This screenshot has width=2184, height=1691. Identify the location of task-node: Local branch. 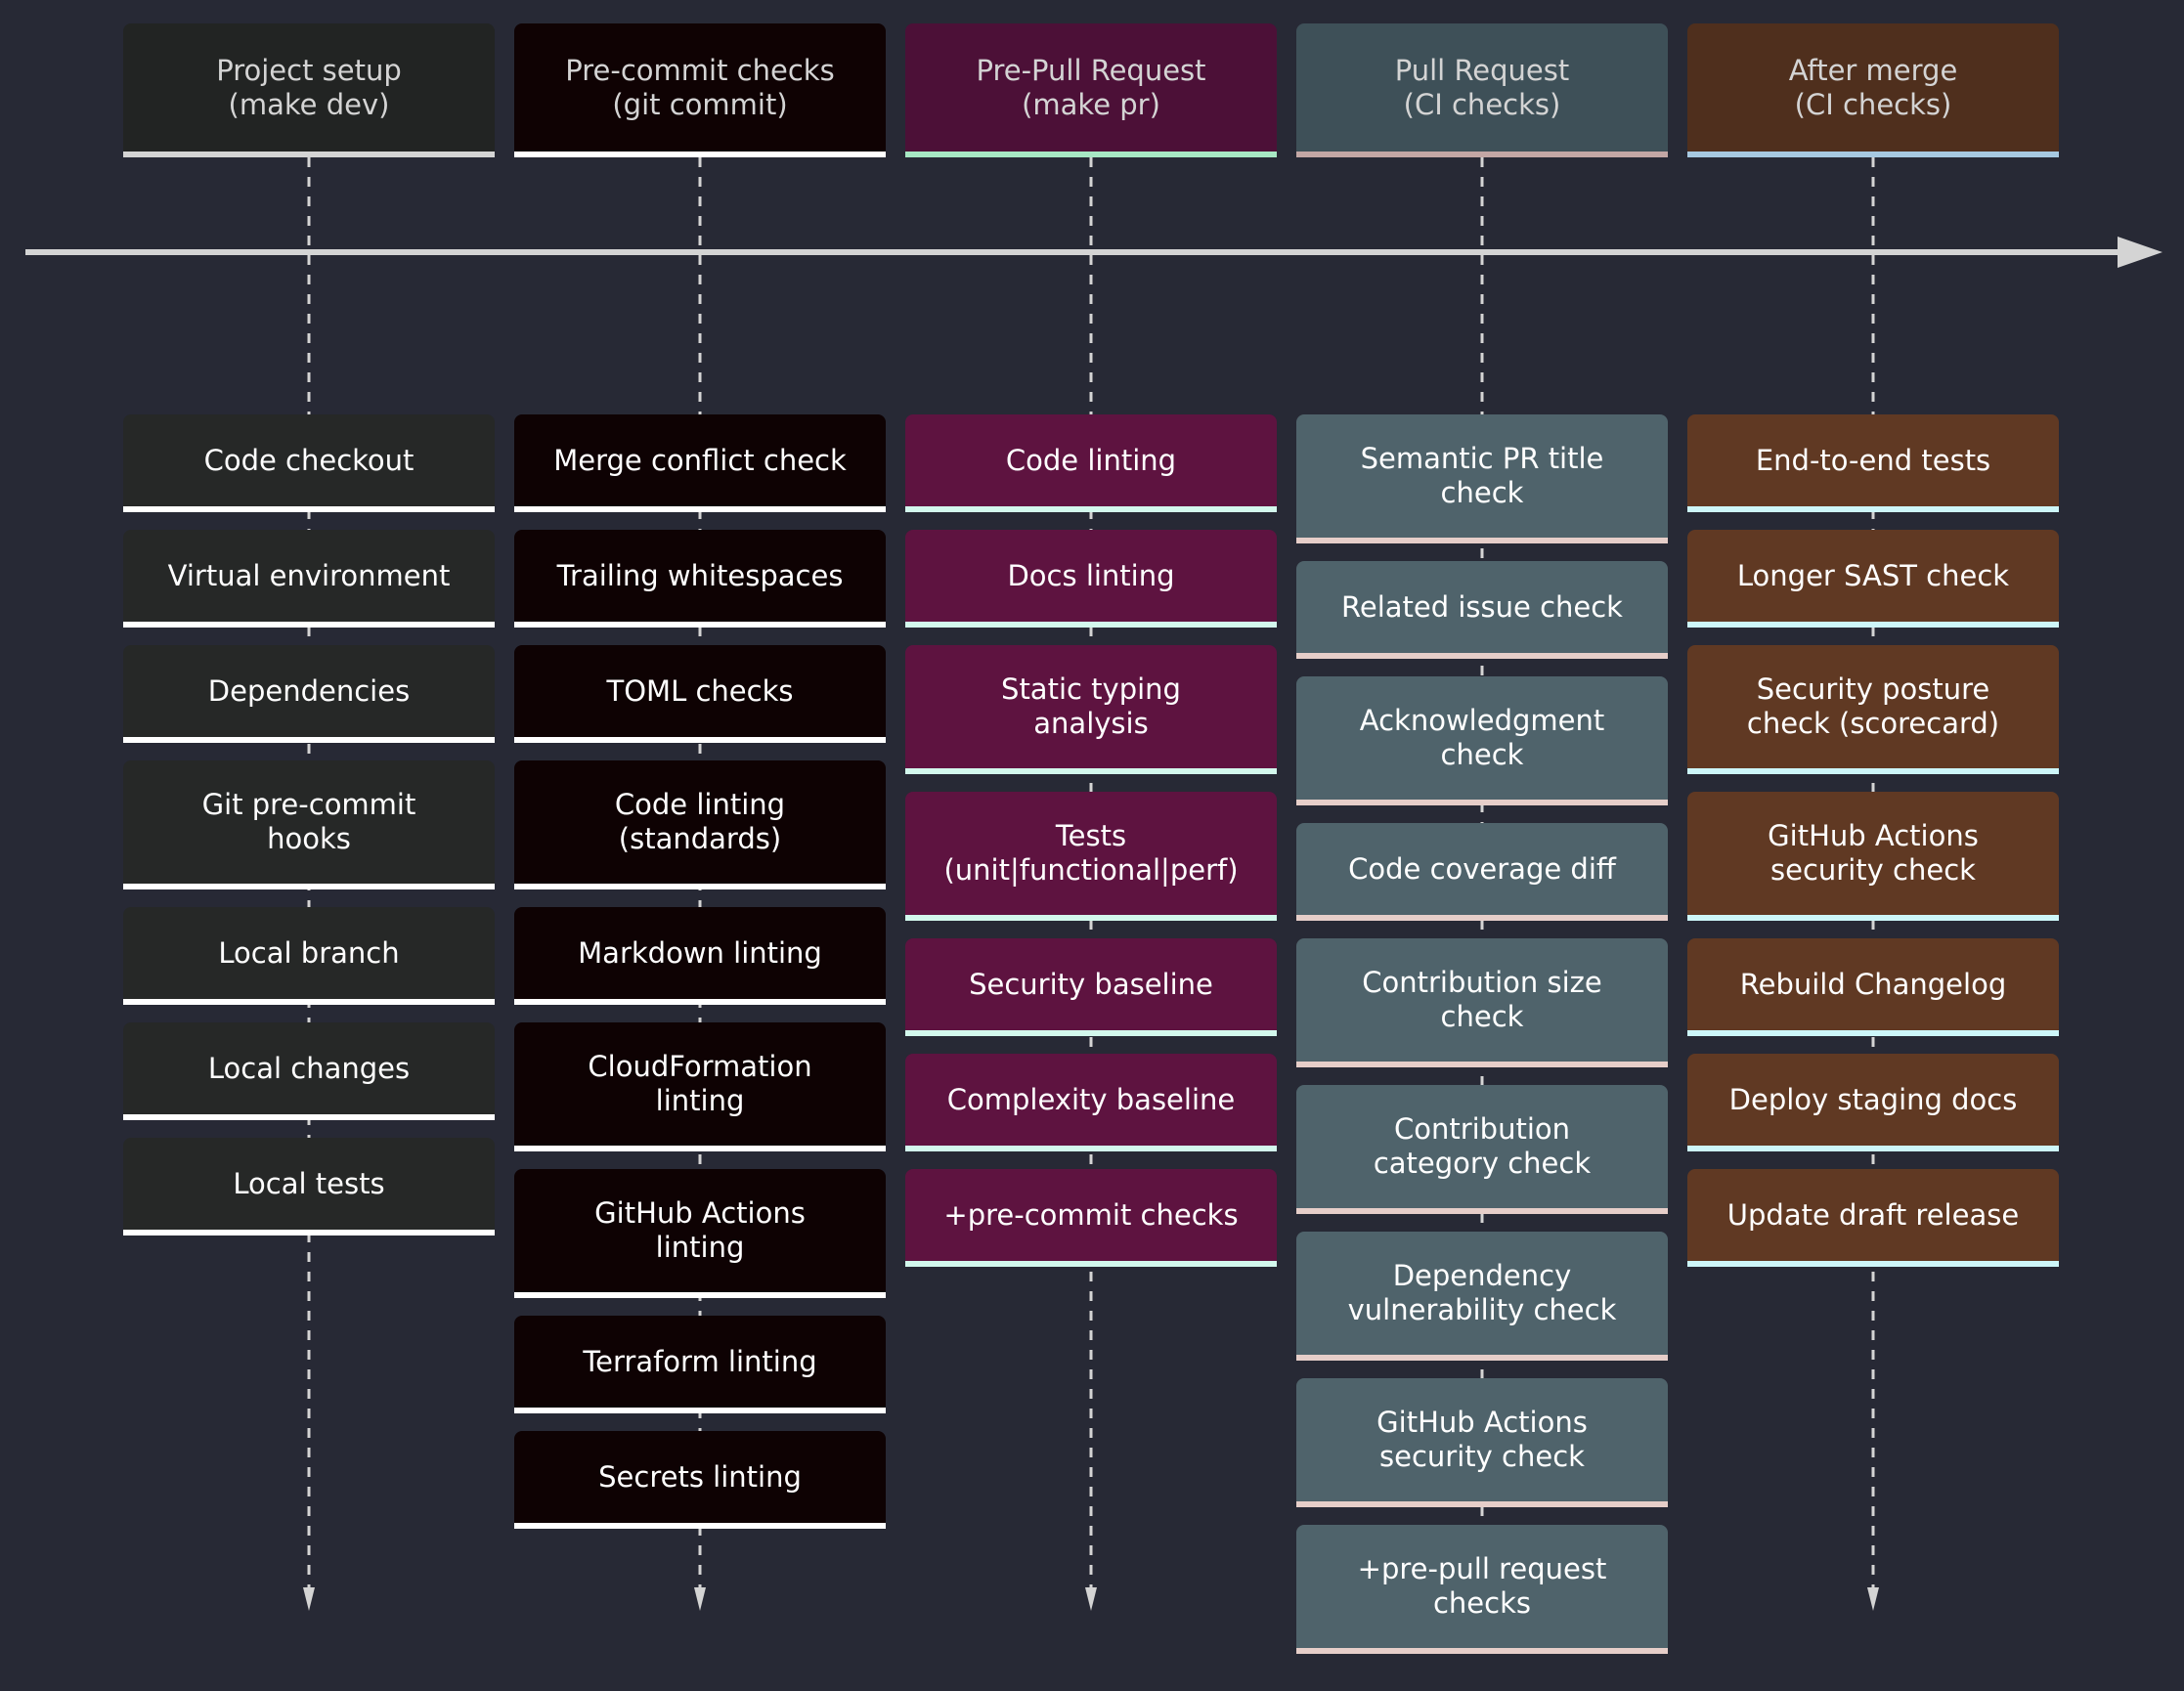
(309, 956).